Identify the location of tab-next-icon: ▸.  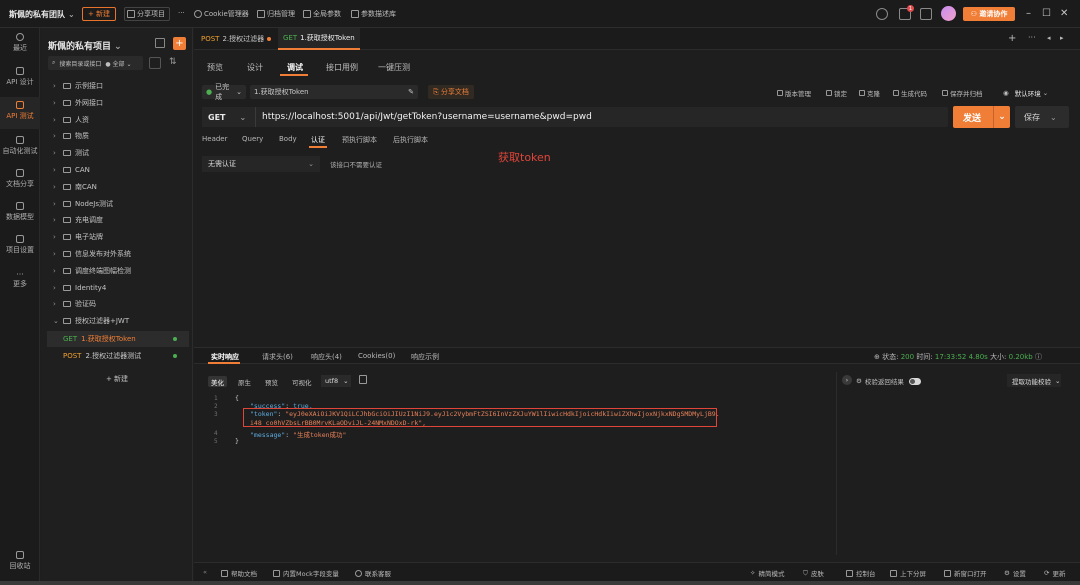
(1062, 38).